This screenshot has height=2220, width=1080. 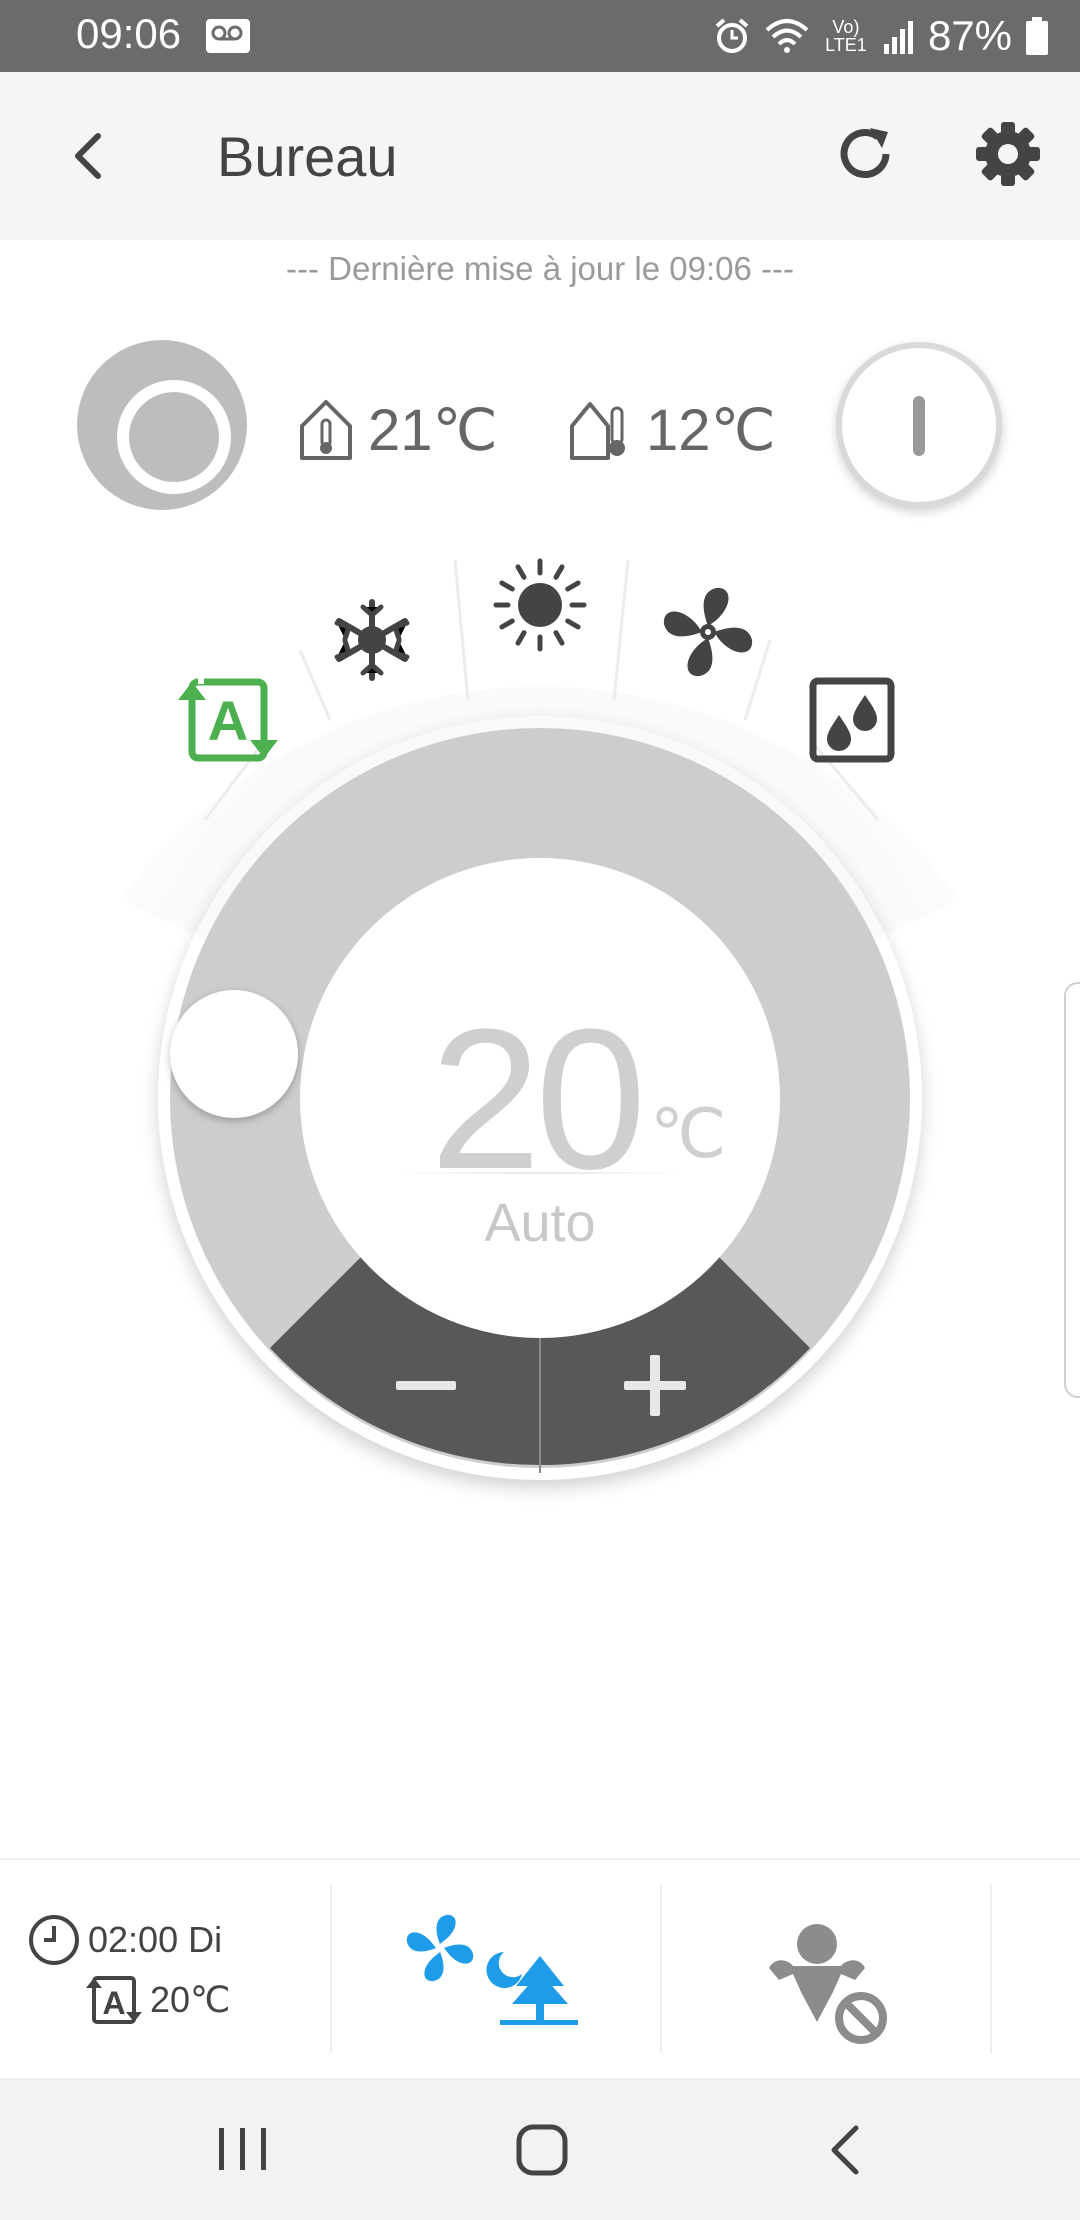 I want to click on mode-heat-button, so click(x=540, y=605).